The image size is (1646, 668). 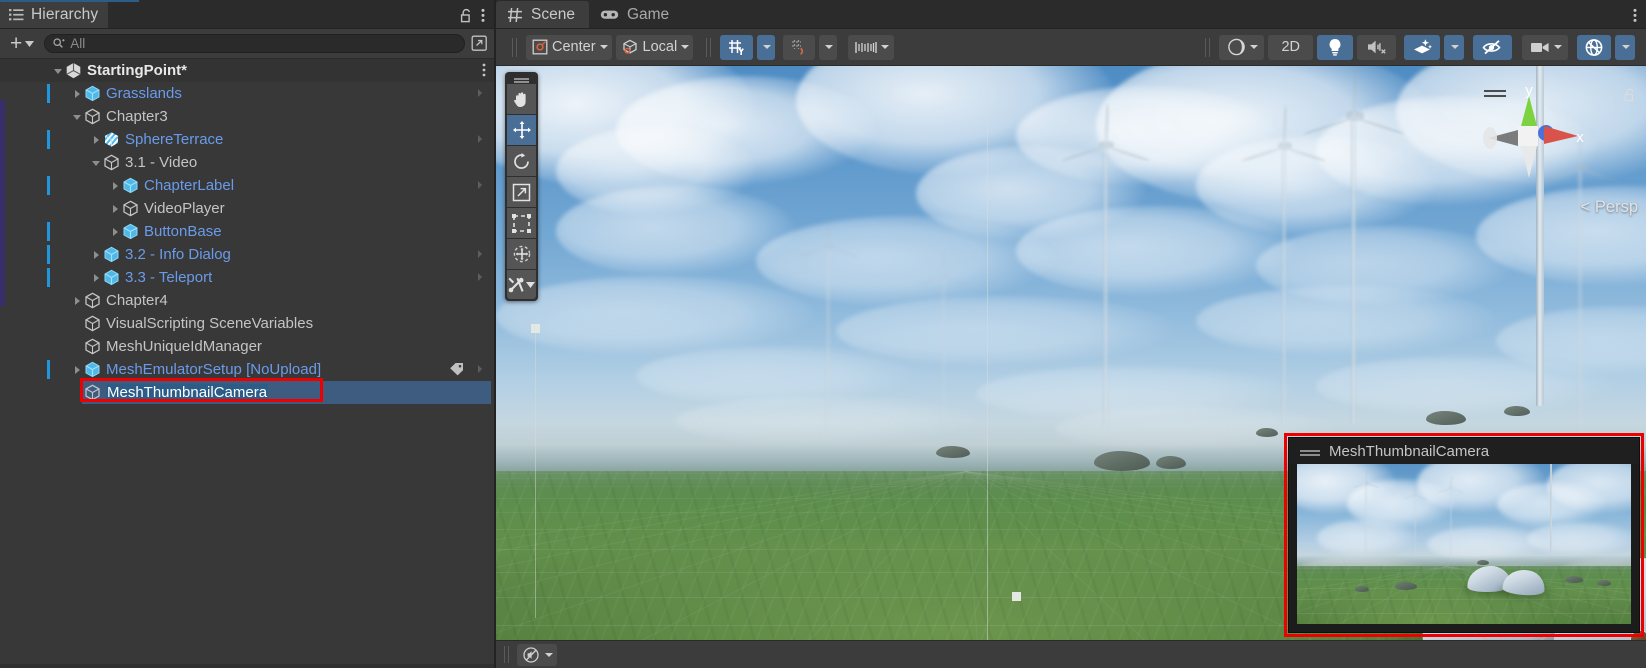 I want to click on search-input-wrapper, so click(x=254, y=43).